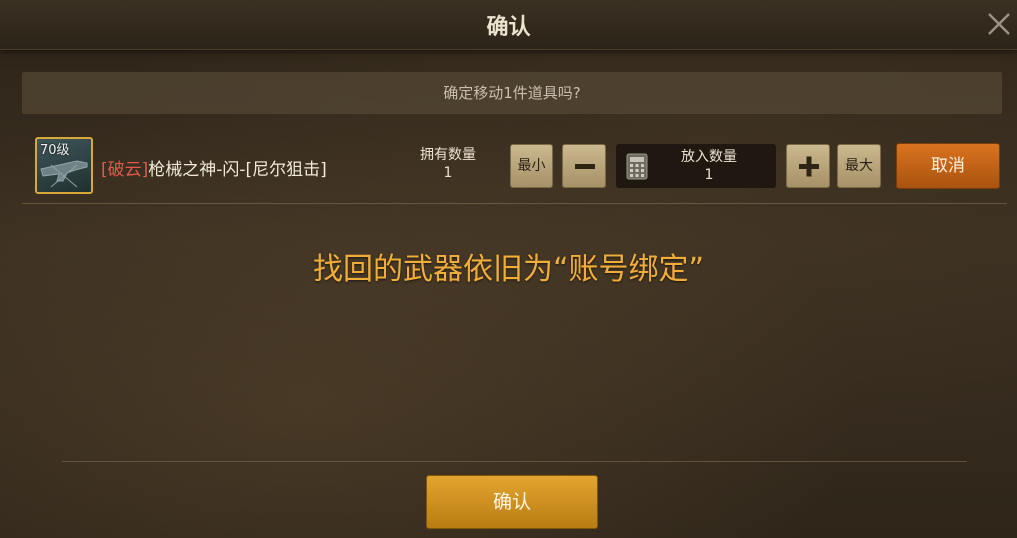  I want to click on decrease-button, so click(584, 166).